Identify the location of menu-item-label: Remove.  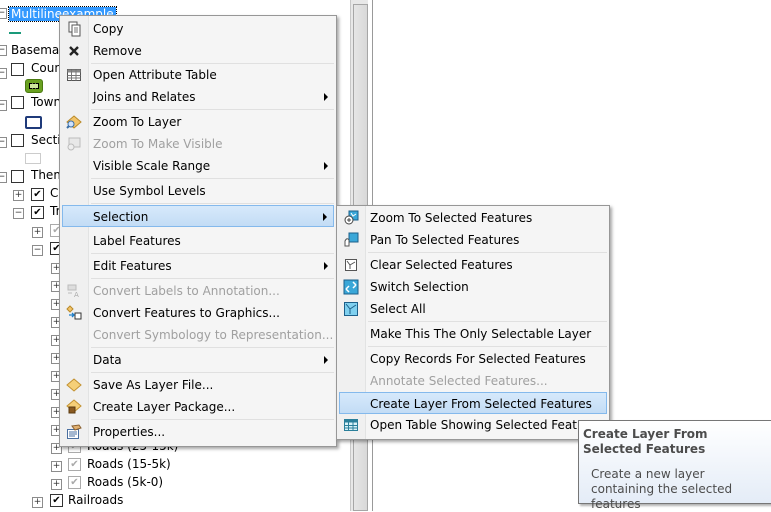
(117, 51).